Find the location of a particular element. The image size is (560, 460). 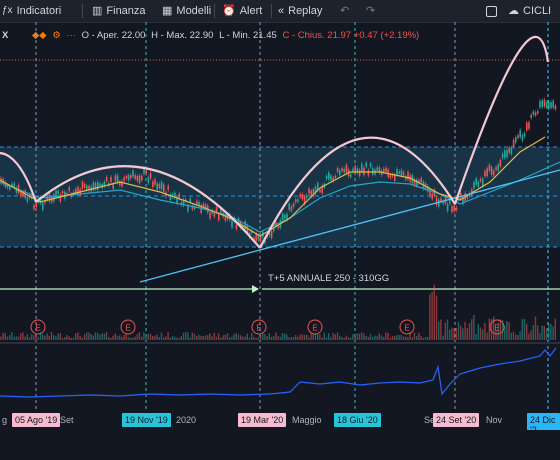

fullscreen-button is located at coordinates (491, 11).